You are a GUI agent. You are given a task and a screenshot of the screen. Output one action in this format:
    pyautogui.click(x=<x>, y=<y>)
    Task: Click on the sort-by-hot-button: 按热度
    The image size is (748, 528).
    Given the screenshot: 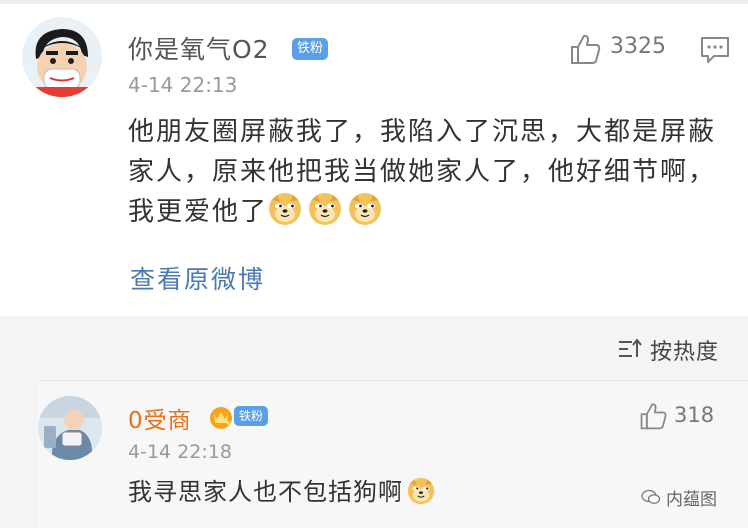 What is the action you would take?
    pyautogui.click(x=684, y=350)
    